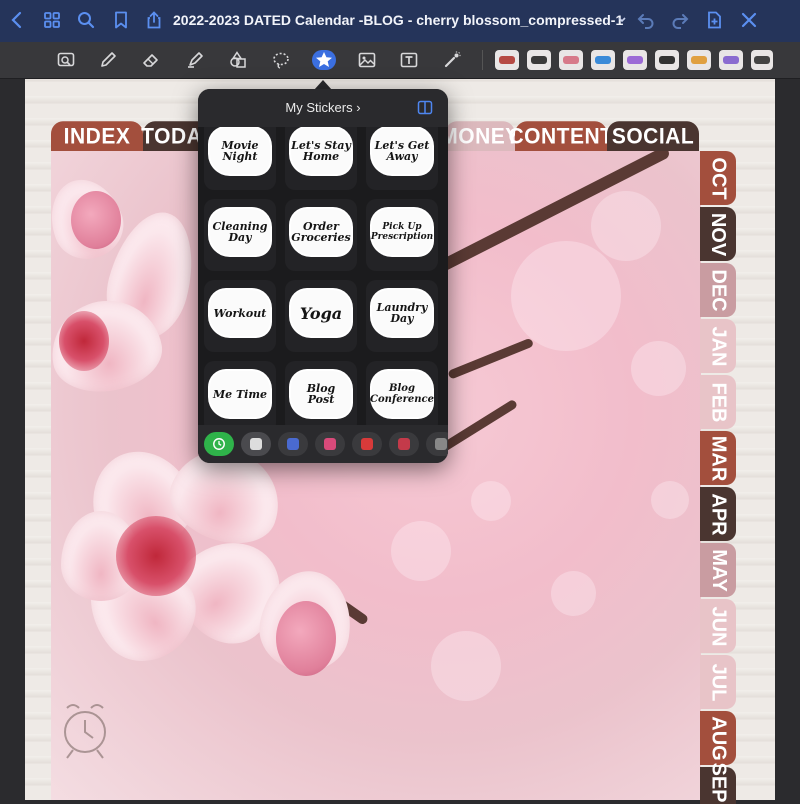  What do you see at coordinates (402, 316) in the screenshot?
I see `sticker-laundry-day: Laundry Day` at bounding box center [402, 316].